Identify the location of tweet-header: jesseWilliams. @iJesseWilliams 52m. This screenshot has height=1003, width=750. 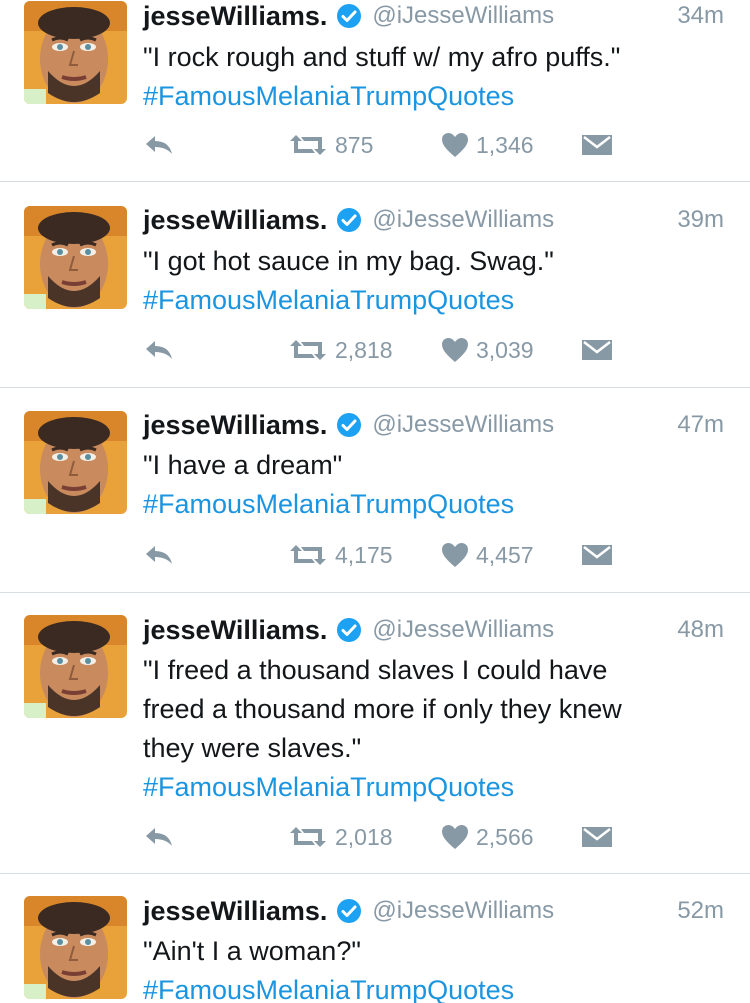
(433, 911).